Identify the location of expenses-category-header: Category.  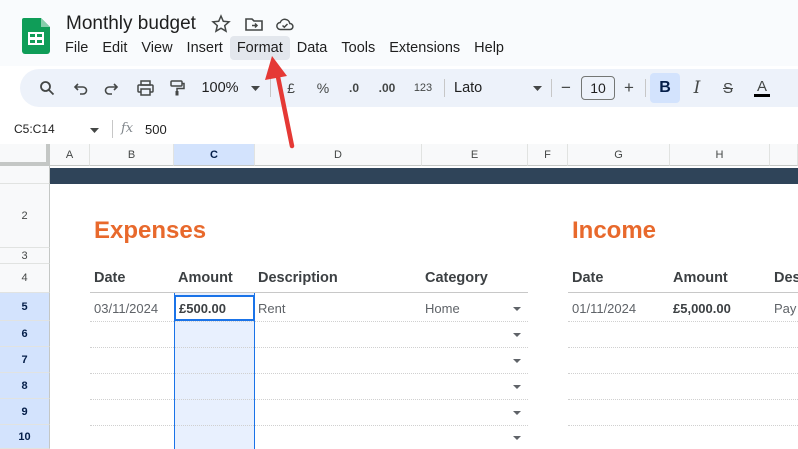
(456, 278).